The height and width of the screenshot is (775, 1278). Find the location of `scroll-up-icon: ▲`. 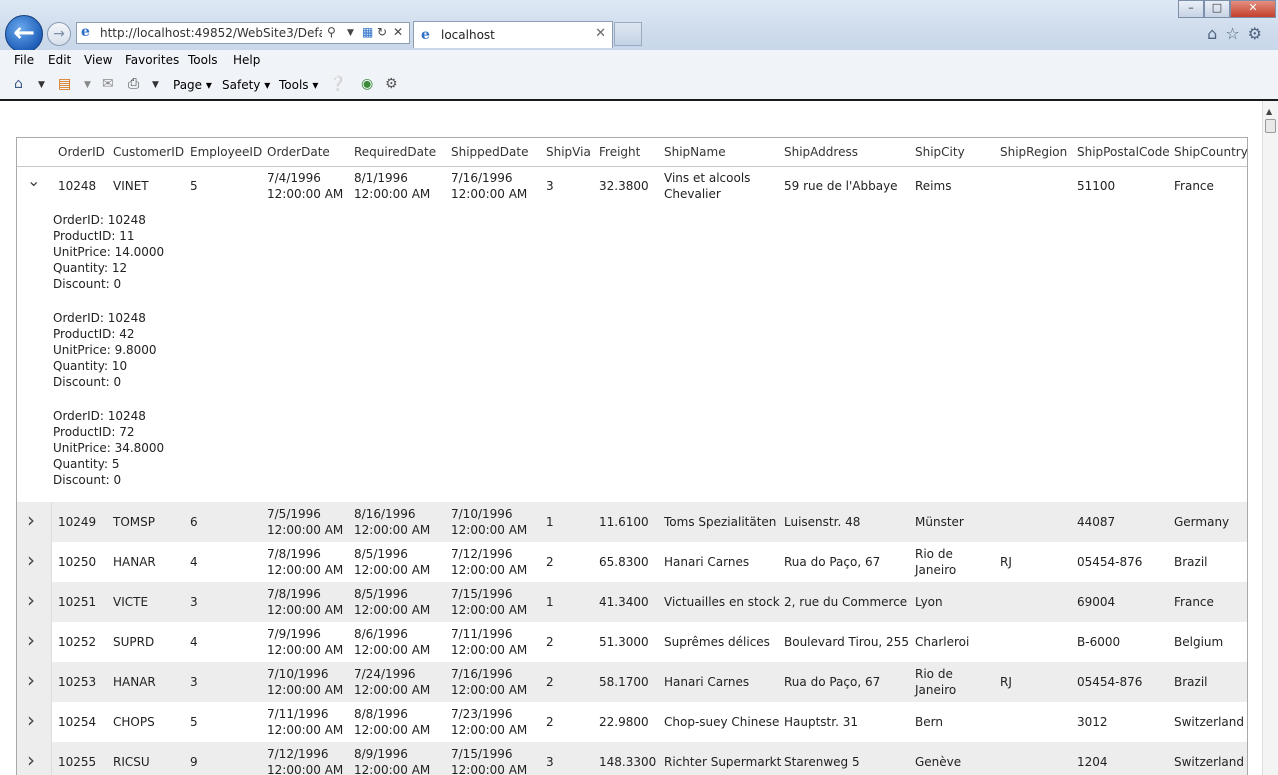

scroll-up-icon: ▲ is located at coordinates (1269, 111).